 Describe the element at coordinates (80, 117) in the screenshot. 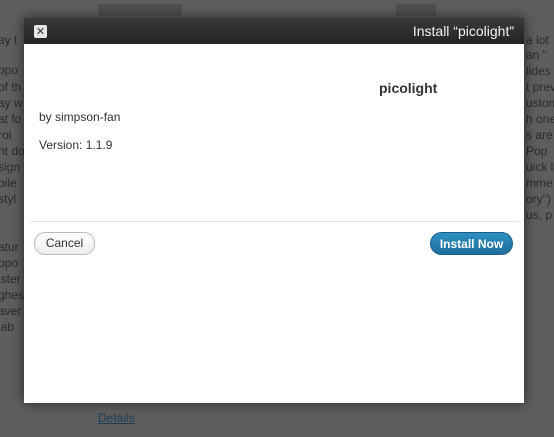

I see `plugin-author: by simpson-fan` at that location.